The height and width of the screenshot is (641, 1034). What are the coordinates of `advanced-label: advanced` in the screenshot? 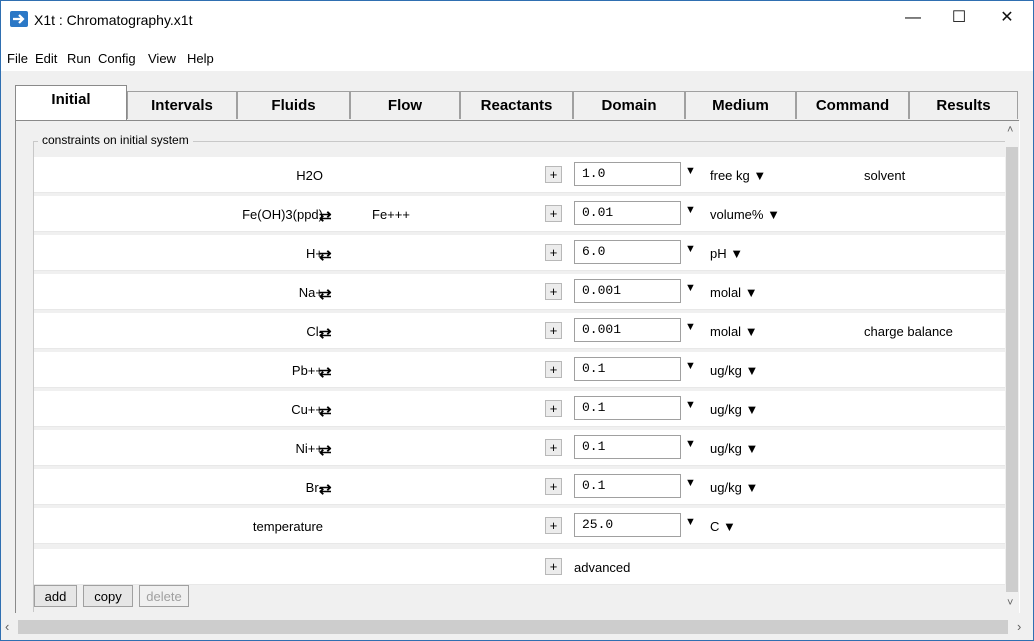 It's located at (602, 567).